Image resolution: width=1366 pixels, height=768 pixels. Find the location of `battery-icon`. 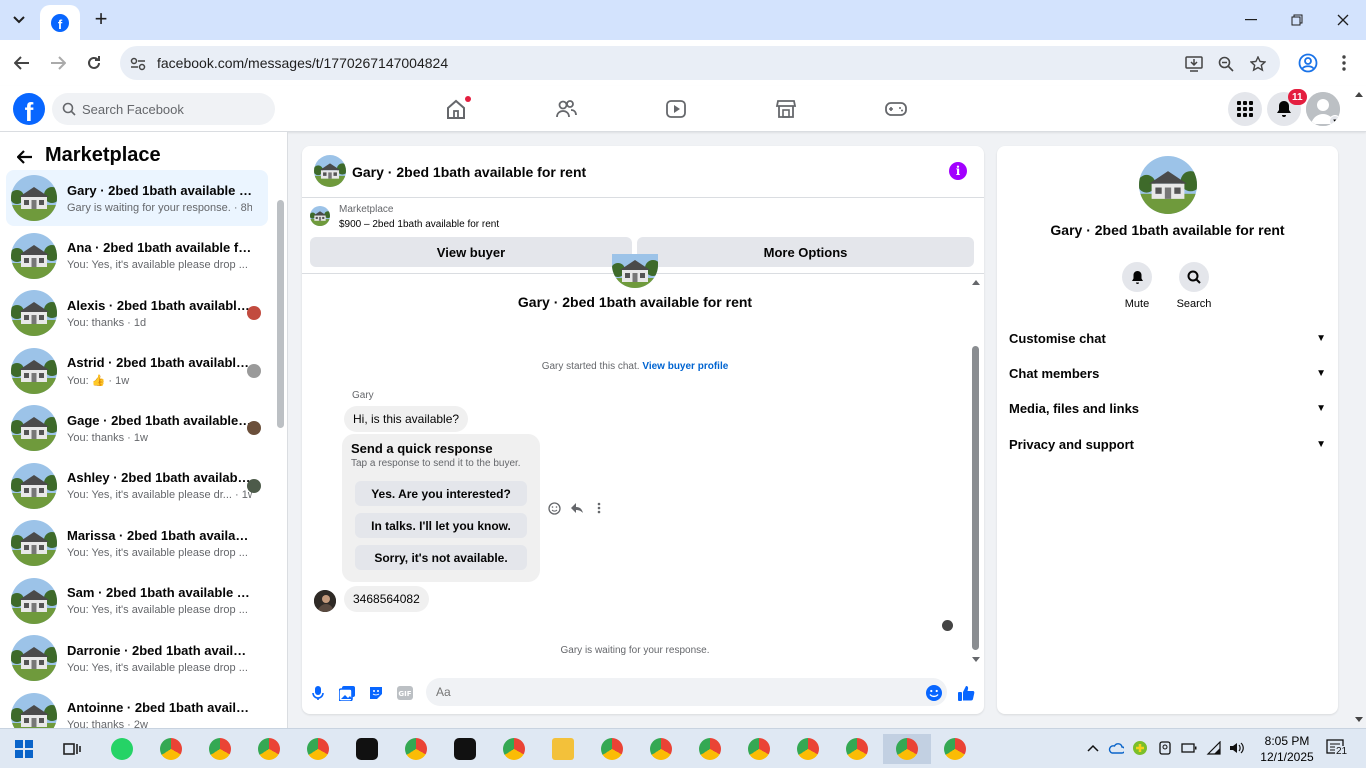

battery-icon is located at coordinates (1189, 748).